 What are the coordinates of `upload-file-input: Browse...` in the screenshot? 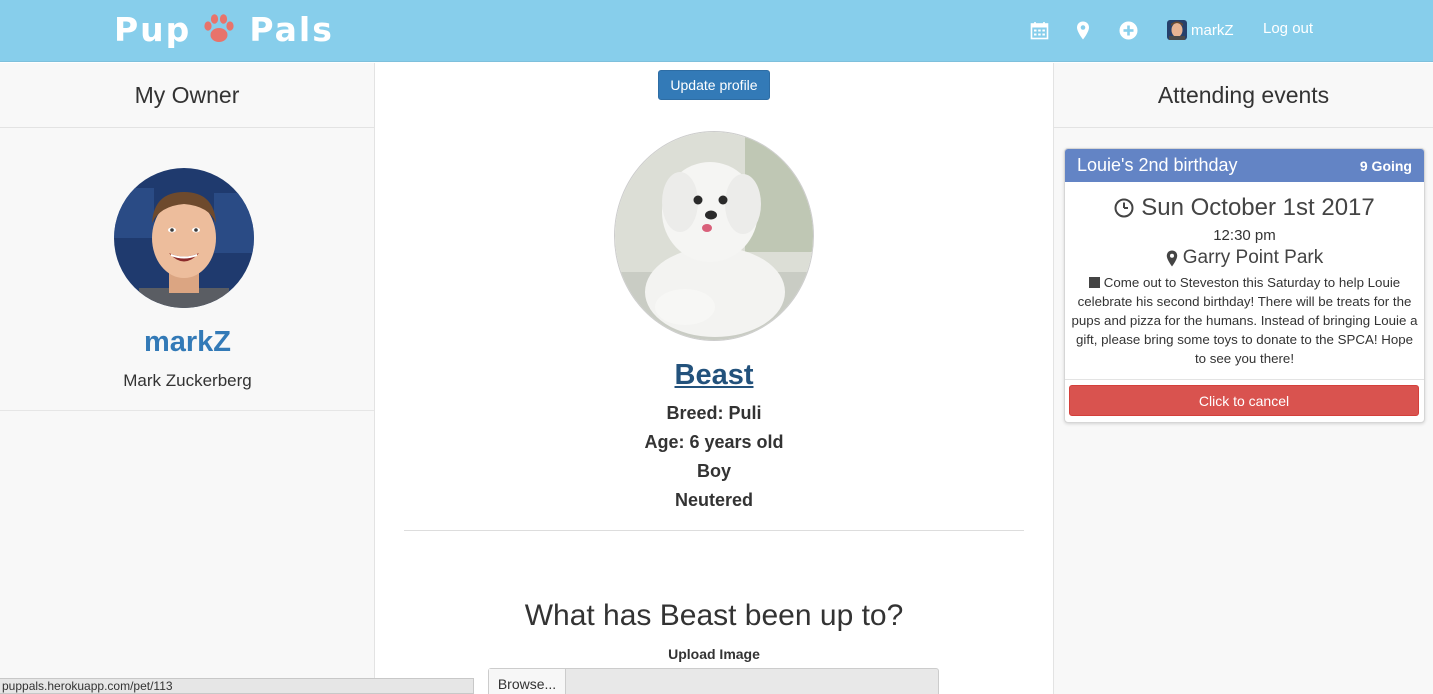 It's located at (713, 681).